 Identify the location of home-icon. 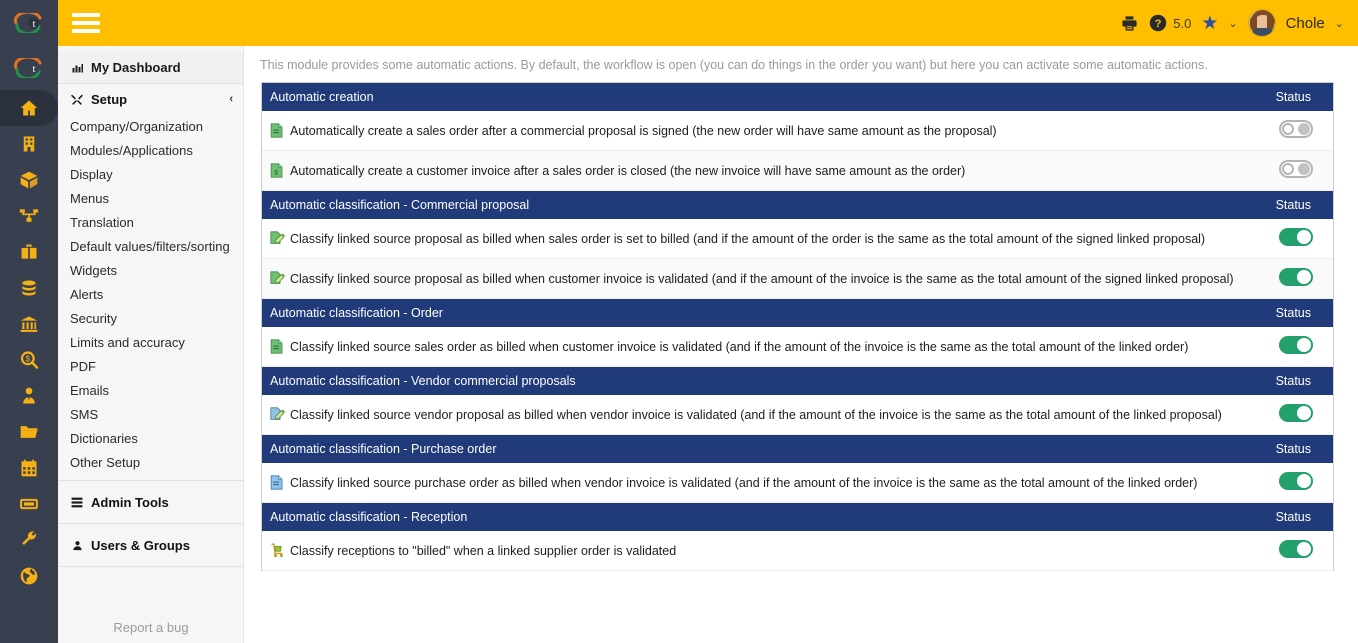
(29, 108).